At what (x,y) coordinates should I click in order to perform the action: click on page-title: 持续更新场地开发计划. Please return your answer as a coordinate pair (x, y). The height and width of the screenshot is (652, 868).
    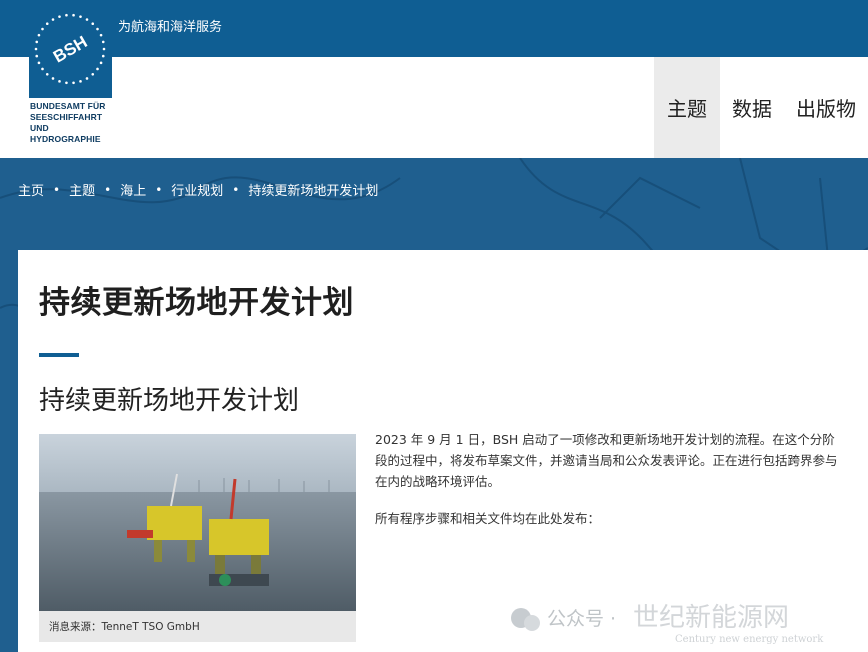
    Looking at the image, I should click on (196, 303).